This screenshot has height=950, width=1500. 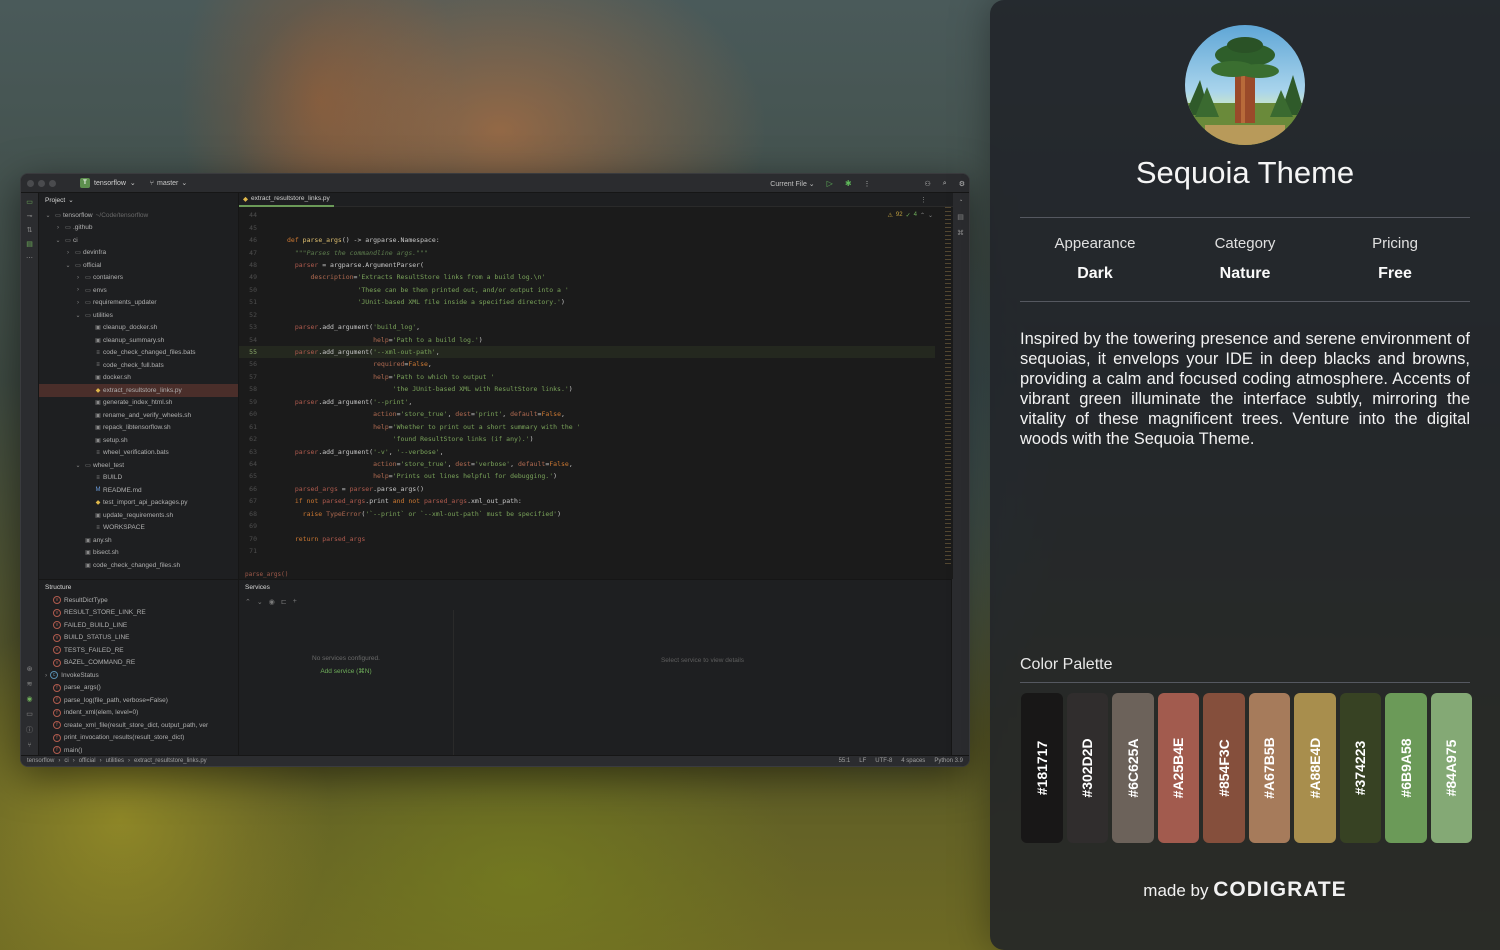 What do you see at coordinates (830, 183) in the screenshot?
I see `run-icon: ▷` at bounding box center [830, 183].